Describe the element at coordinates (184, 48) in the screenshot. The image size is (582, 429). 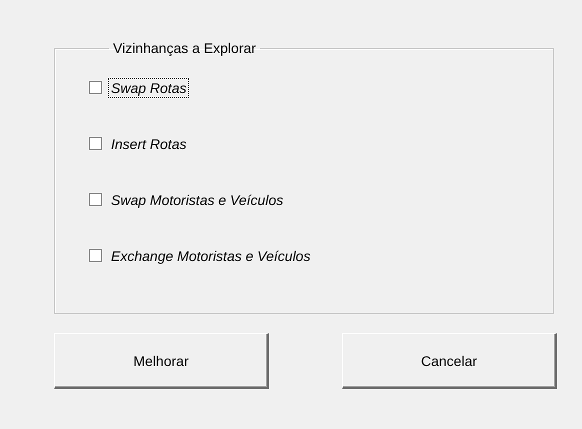
I see `group-title: Vizinhanças a Explorar` at that location.